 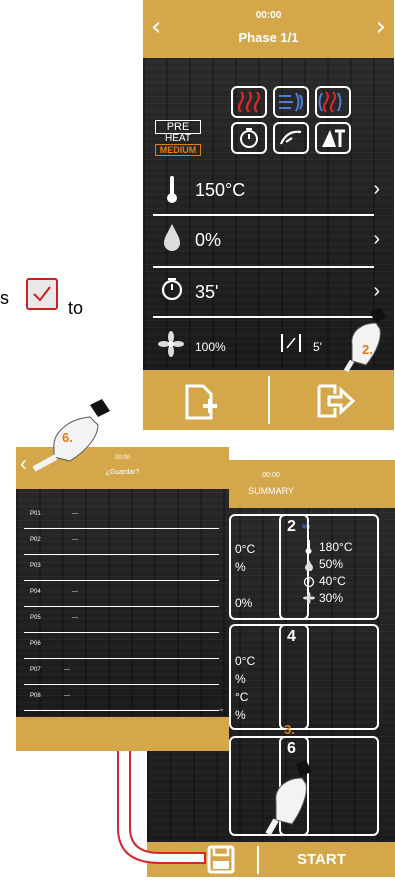 What do you see at coordinates (367, 349) in the screenshot?
I see `step-label: 2.` at bounding box center [367, 349].